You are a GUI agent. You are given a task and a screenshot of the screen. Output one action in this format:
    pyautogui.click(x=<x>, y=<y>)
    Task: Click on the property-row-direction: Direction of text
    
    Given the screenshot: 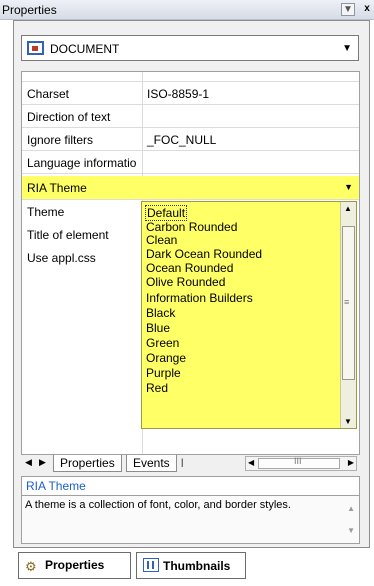 What is the action you would take?
    pyautogui.click(x=190, y=116)
    